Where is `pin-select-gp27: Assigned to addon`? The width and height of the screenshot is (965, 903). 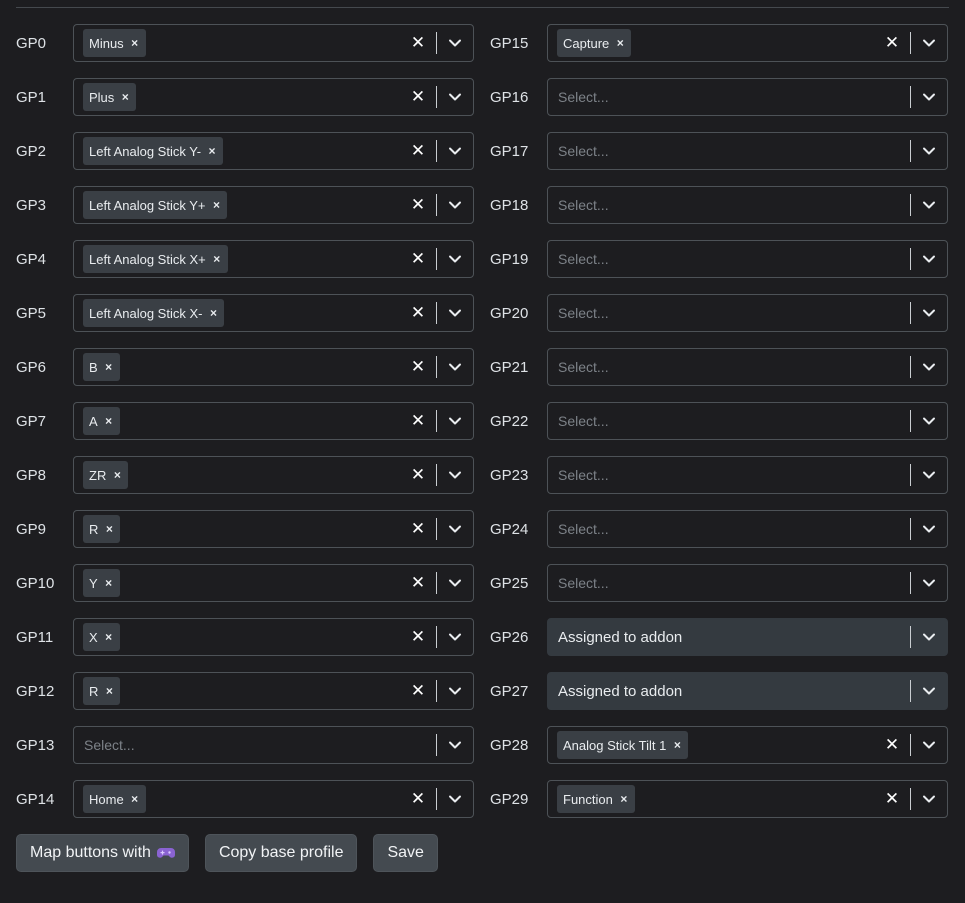 pin-select-gp27: Assigned to addon is located at coordinates (747, 691).